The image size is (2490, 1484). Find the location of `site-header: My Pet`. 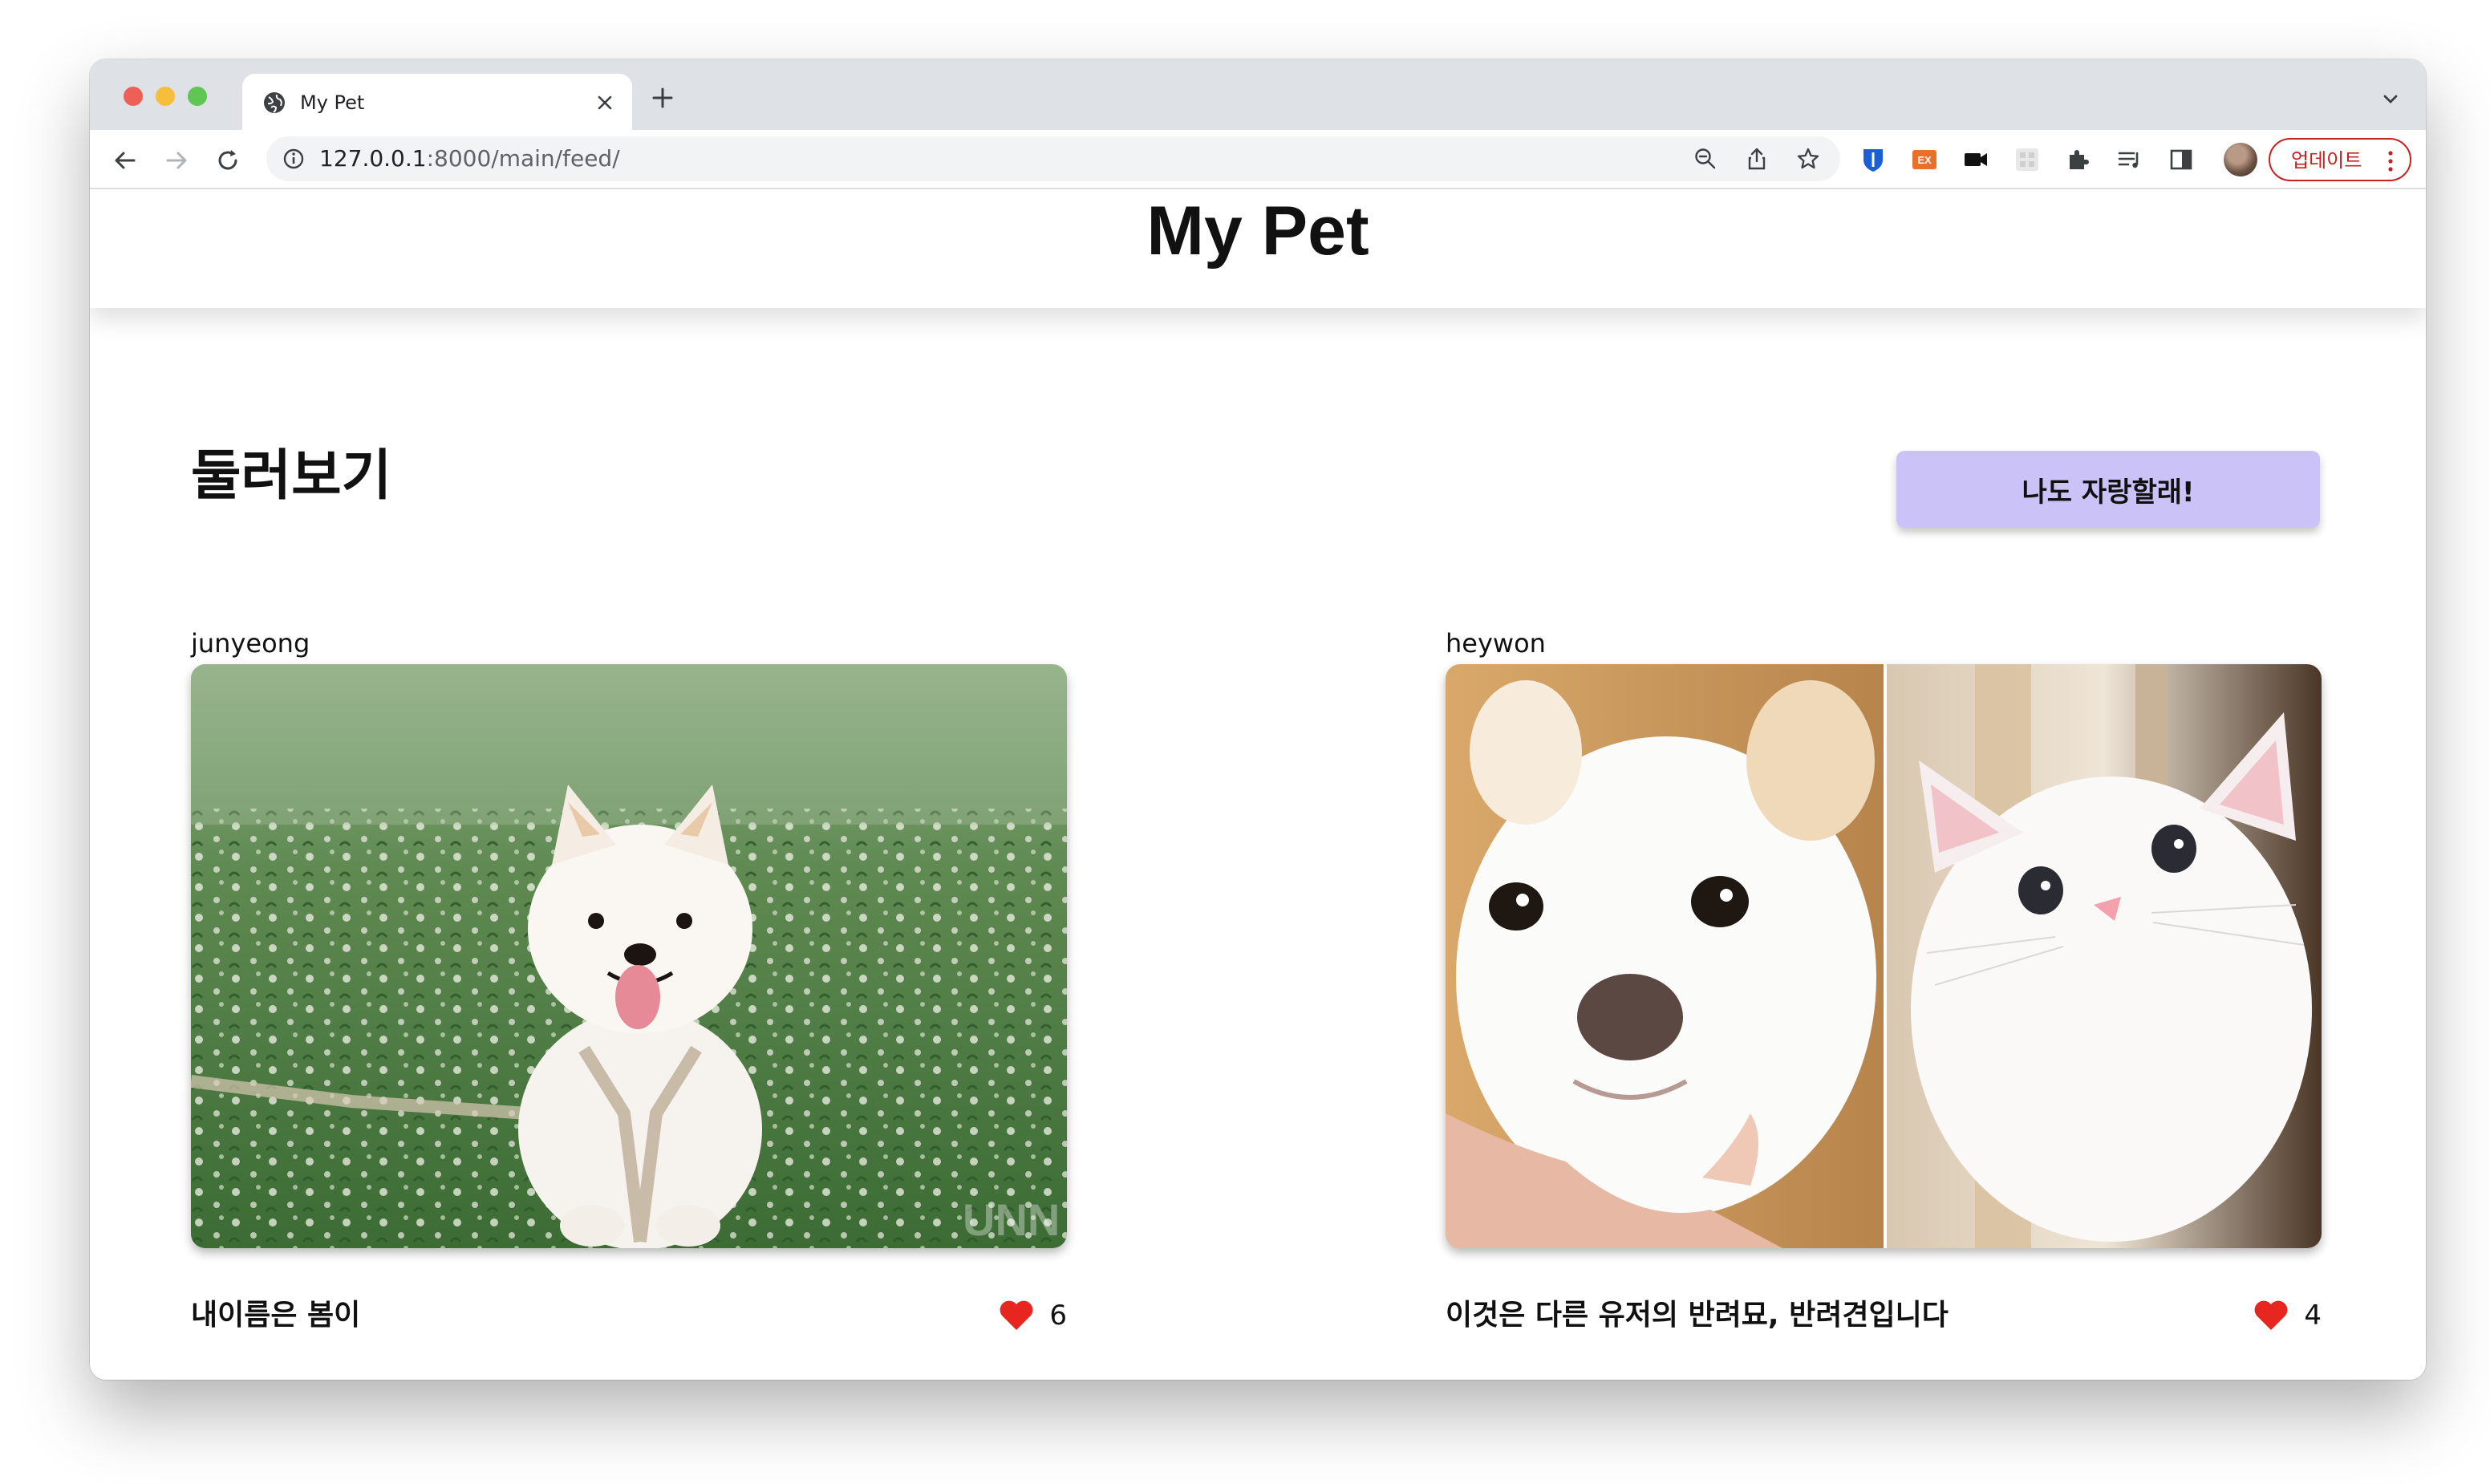

site-header: My Pet is located at coordinates (1258, 249).